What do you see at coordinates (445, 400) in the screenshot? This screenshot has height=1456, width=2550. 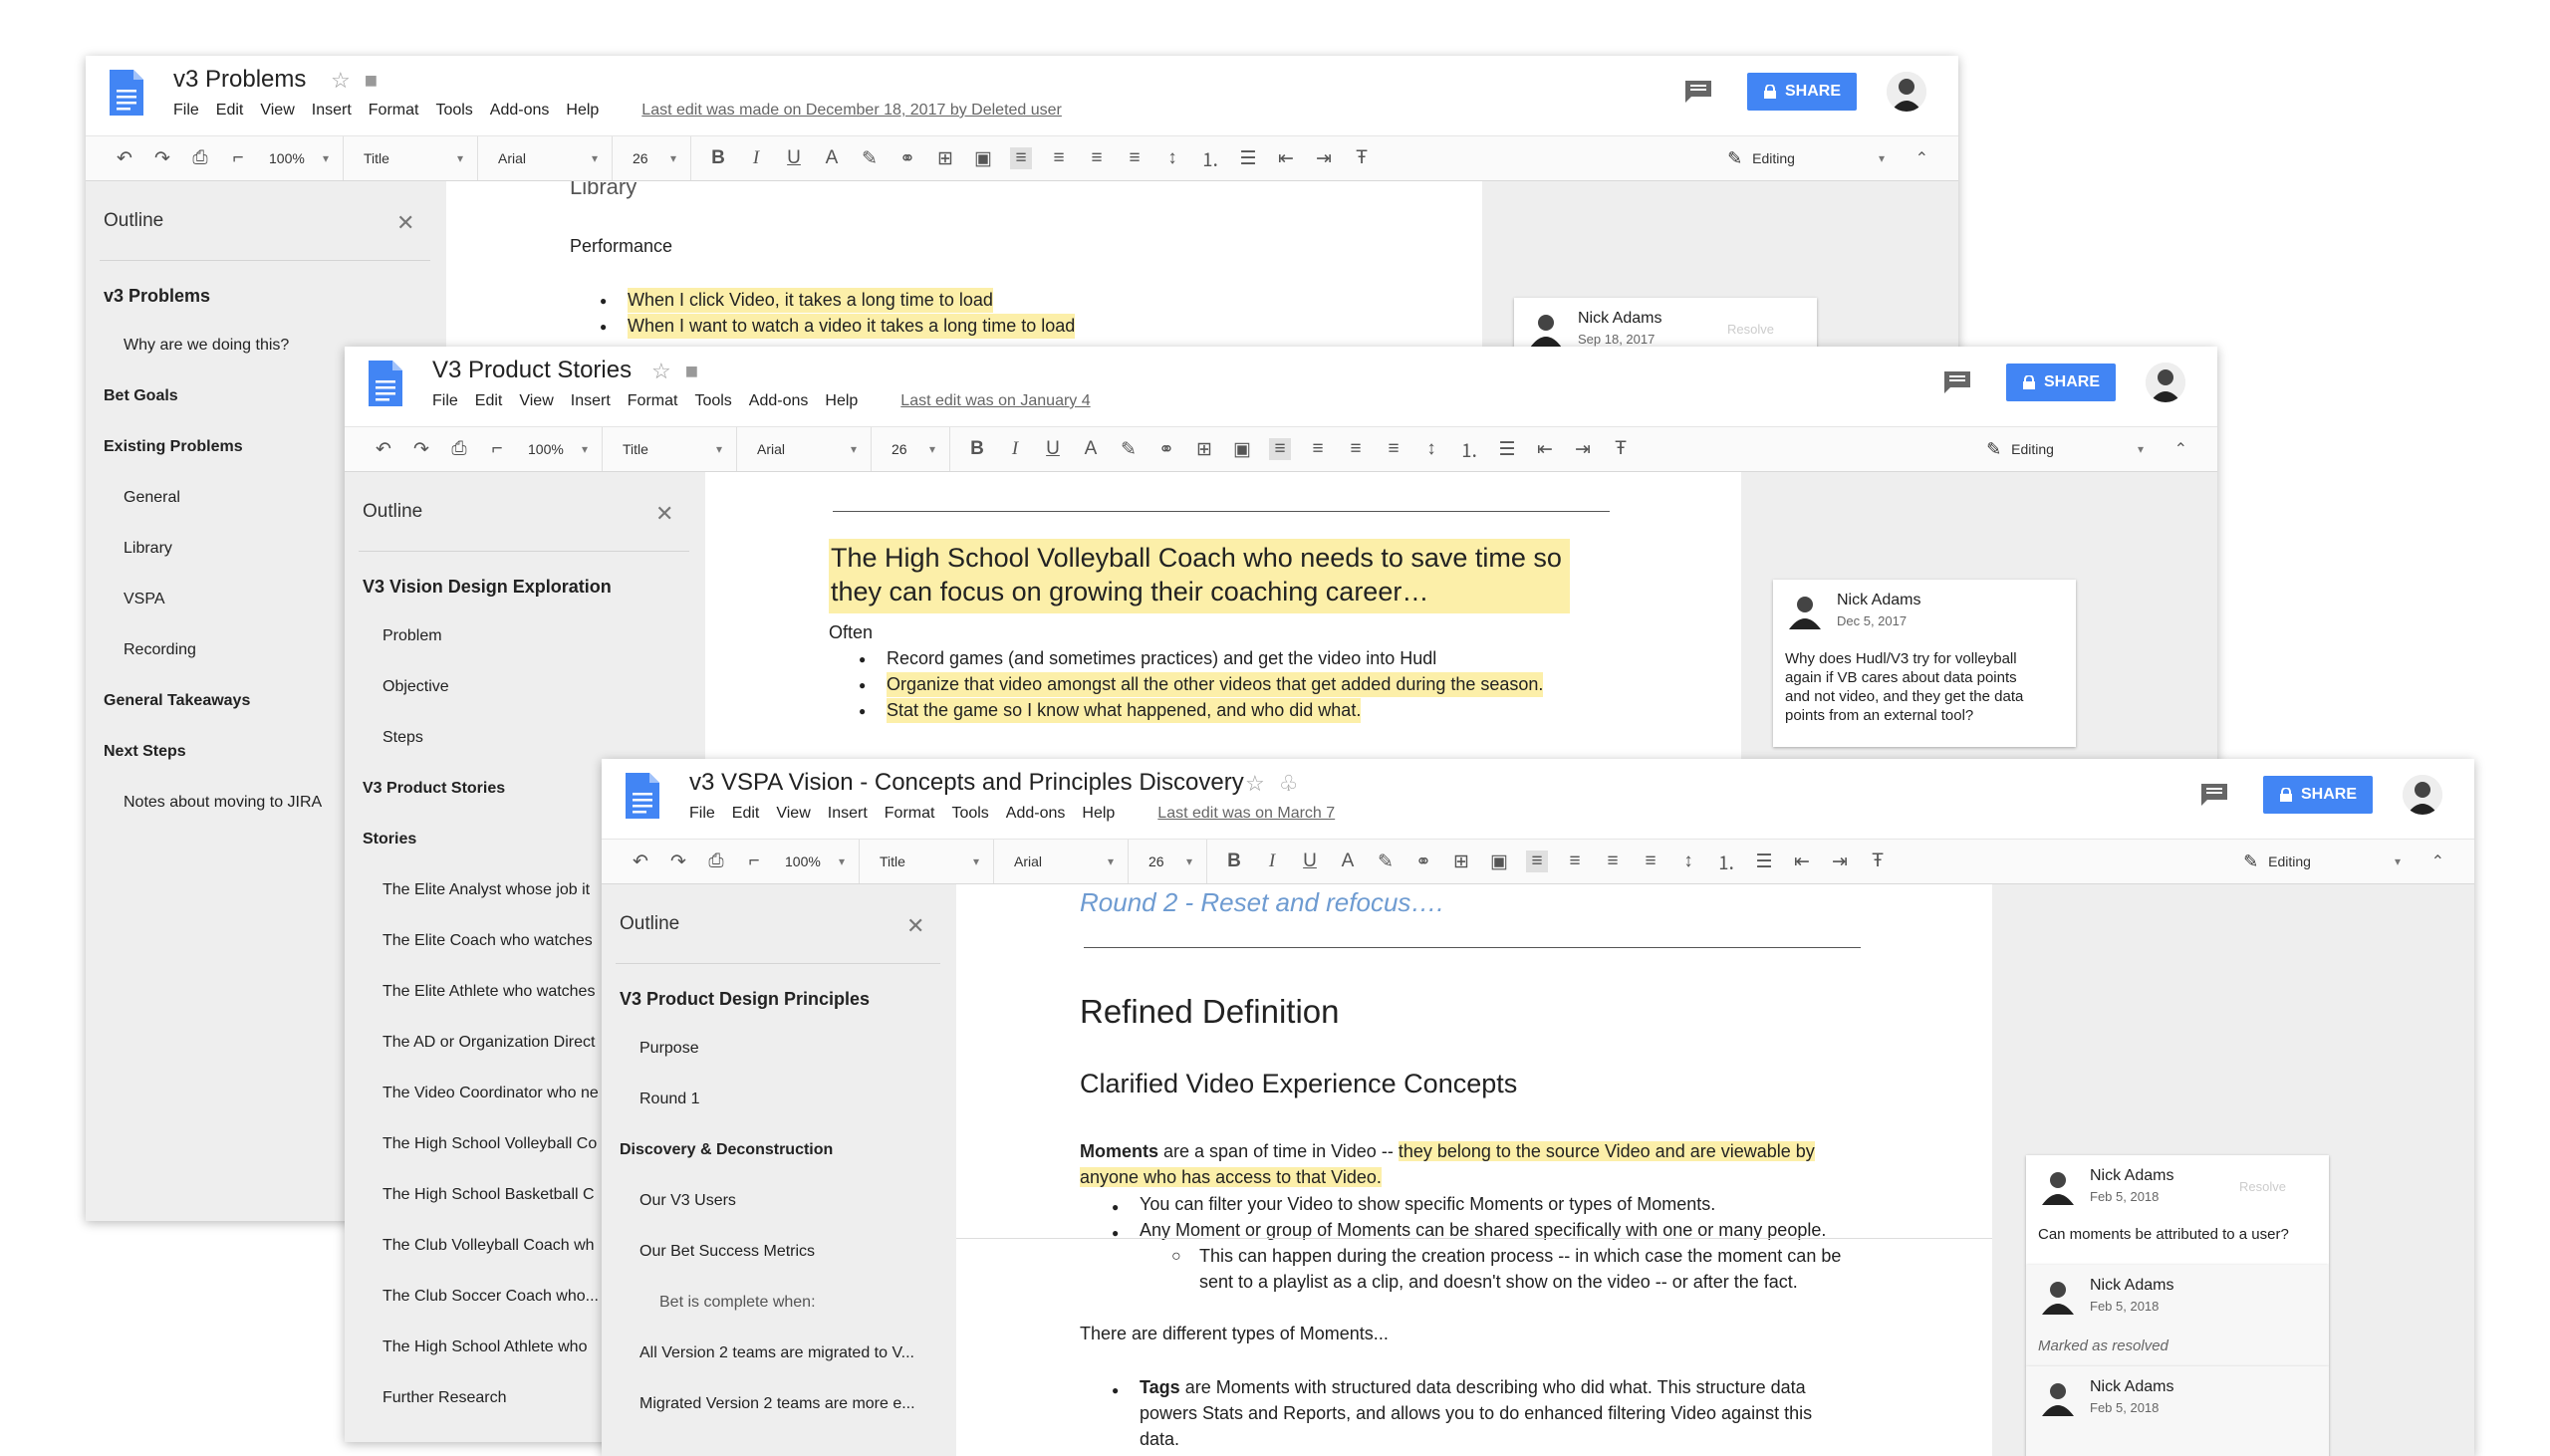 I see `menu-file: File` at bounding box center [445, 400].